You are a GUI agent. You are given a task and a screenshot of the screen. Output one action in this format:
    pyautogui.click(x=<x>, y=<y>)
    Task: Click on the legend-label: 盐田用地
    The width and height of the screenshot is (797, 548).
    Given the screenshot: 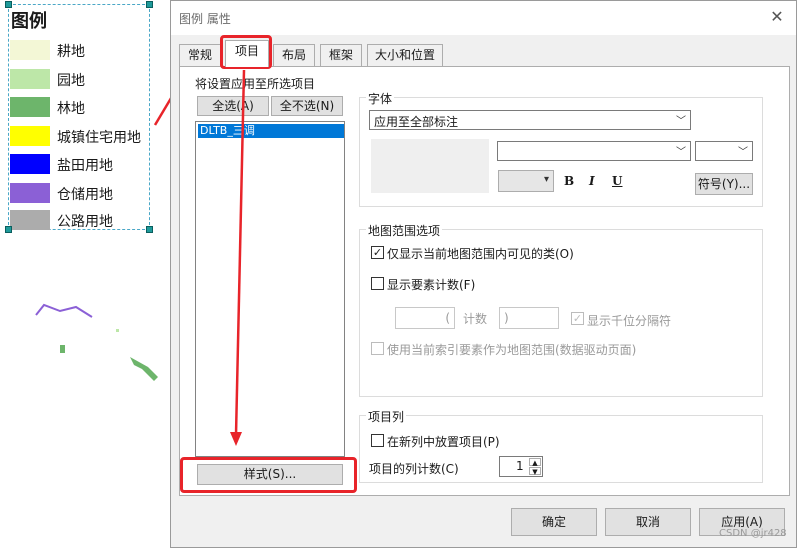 What is the action you would take?
    pyautogui.click(x=85, y=166)
    